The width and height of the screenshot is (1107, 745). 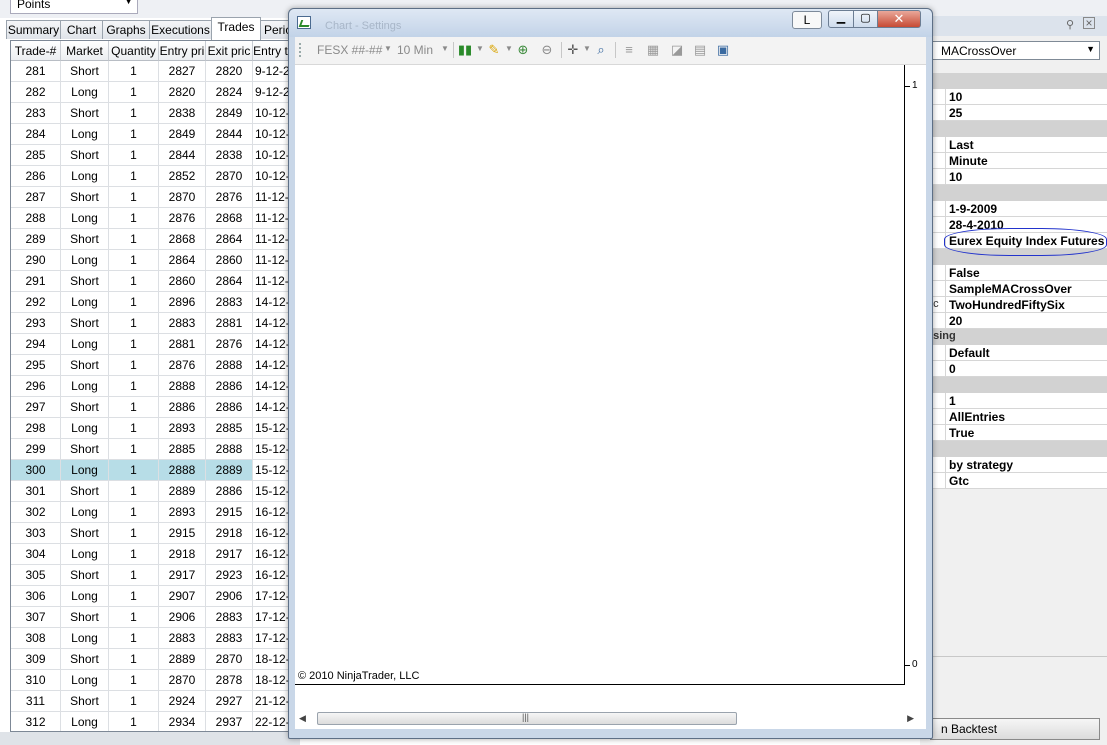 I want to click on table-row: 312 Long 1 2934 2937 22-12-, so click(x=150, y=721).